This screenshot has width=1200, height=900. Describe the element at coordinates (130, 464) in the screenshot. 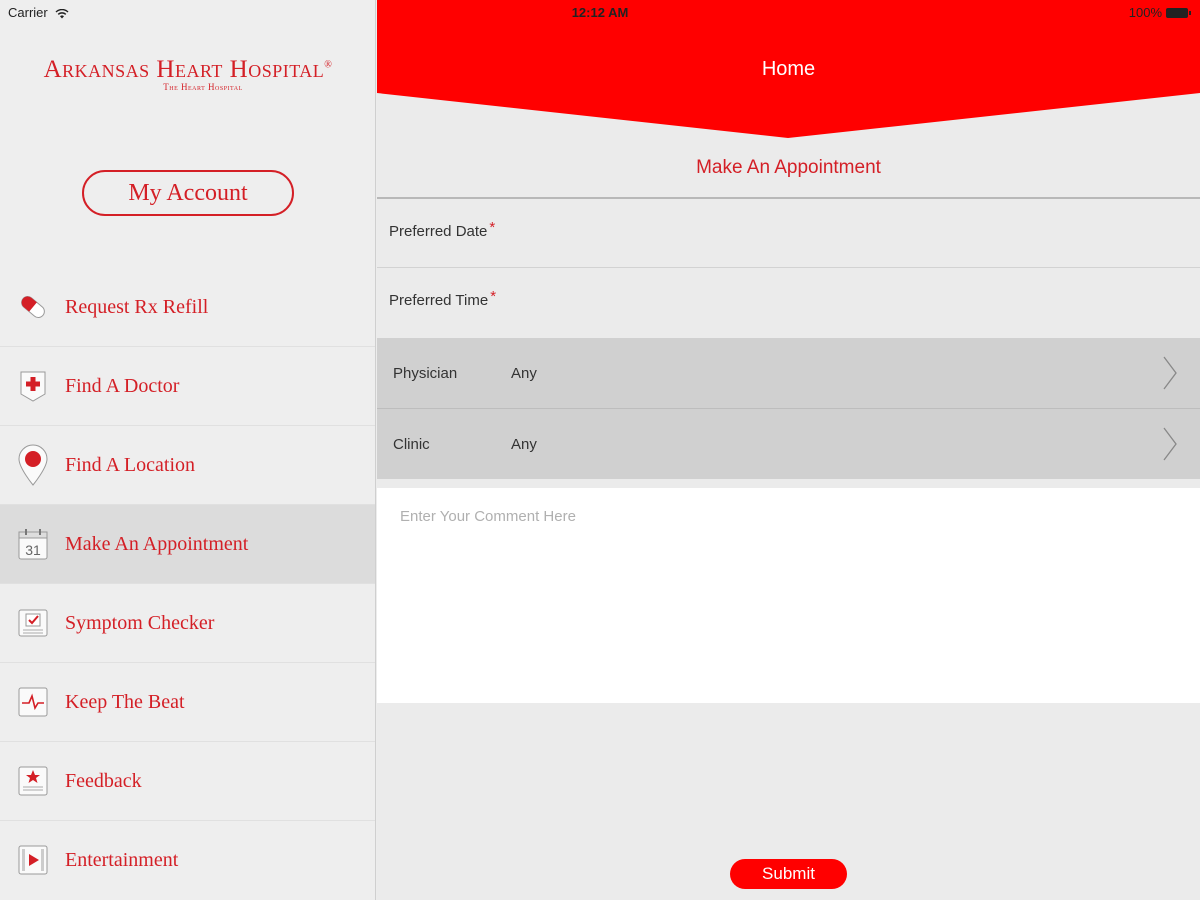

I see `sidebar-item-label: Find A Location` at that location.